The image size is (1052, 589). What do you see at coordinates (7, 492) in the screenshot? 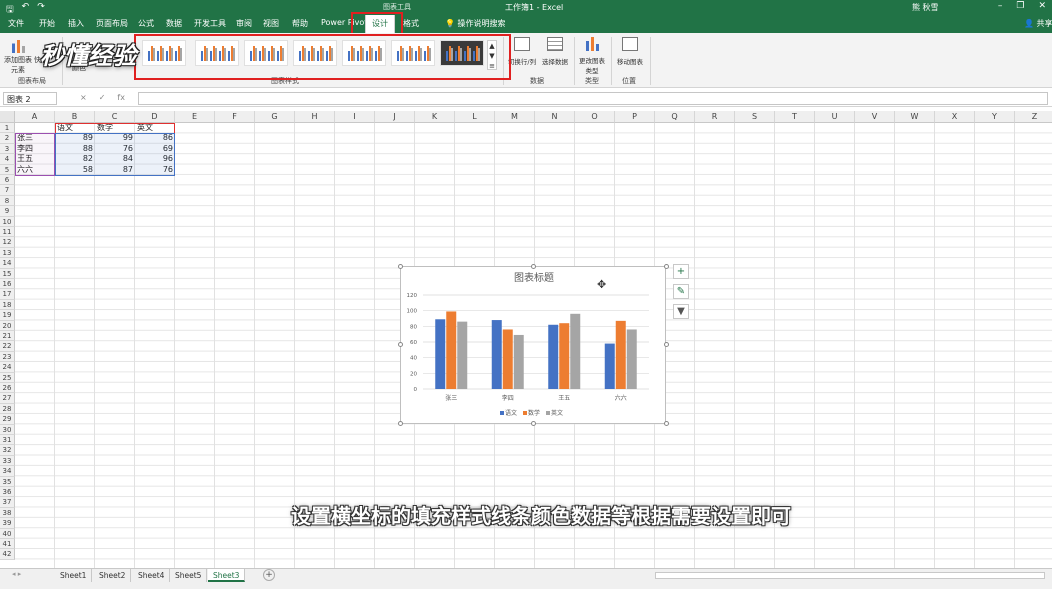
I see `row-header-36: 36` at bounding box center [7, 492].